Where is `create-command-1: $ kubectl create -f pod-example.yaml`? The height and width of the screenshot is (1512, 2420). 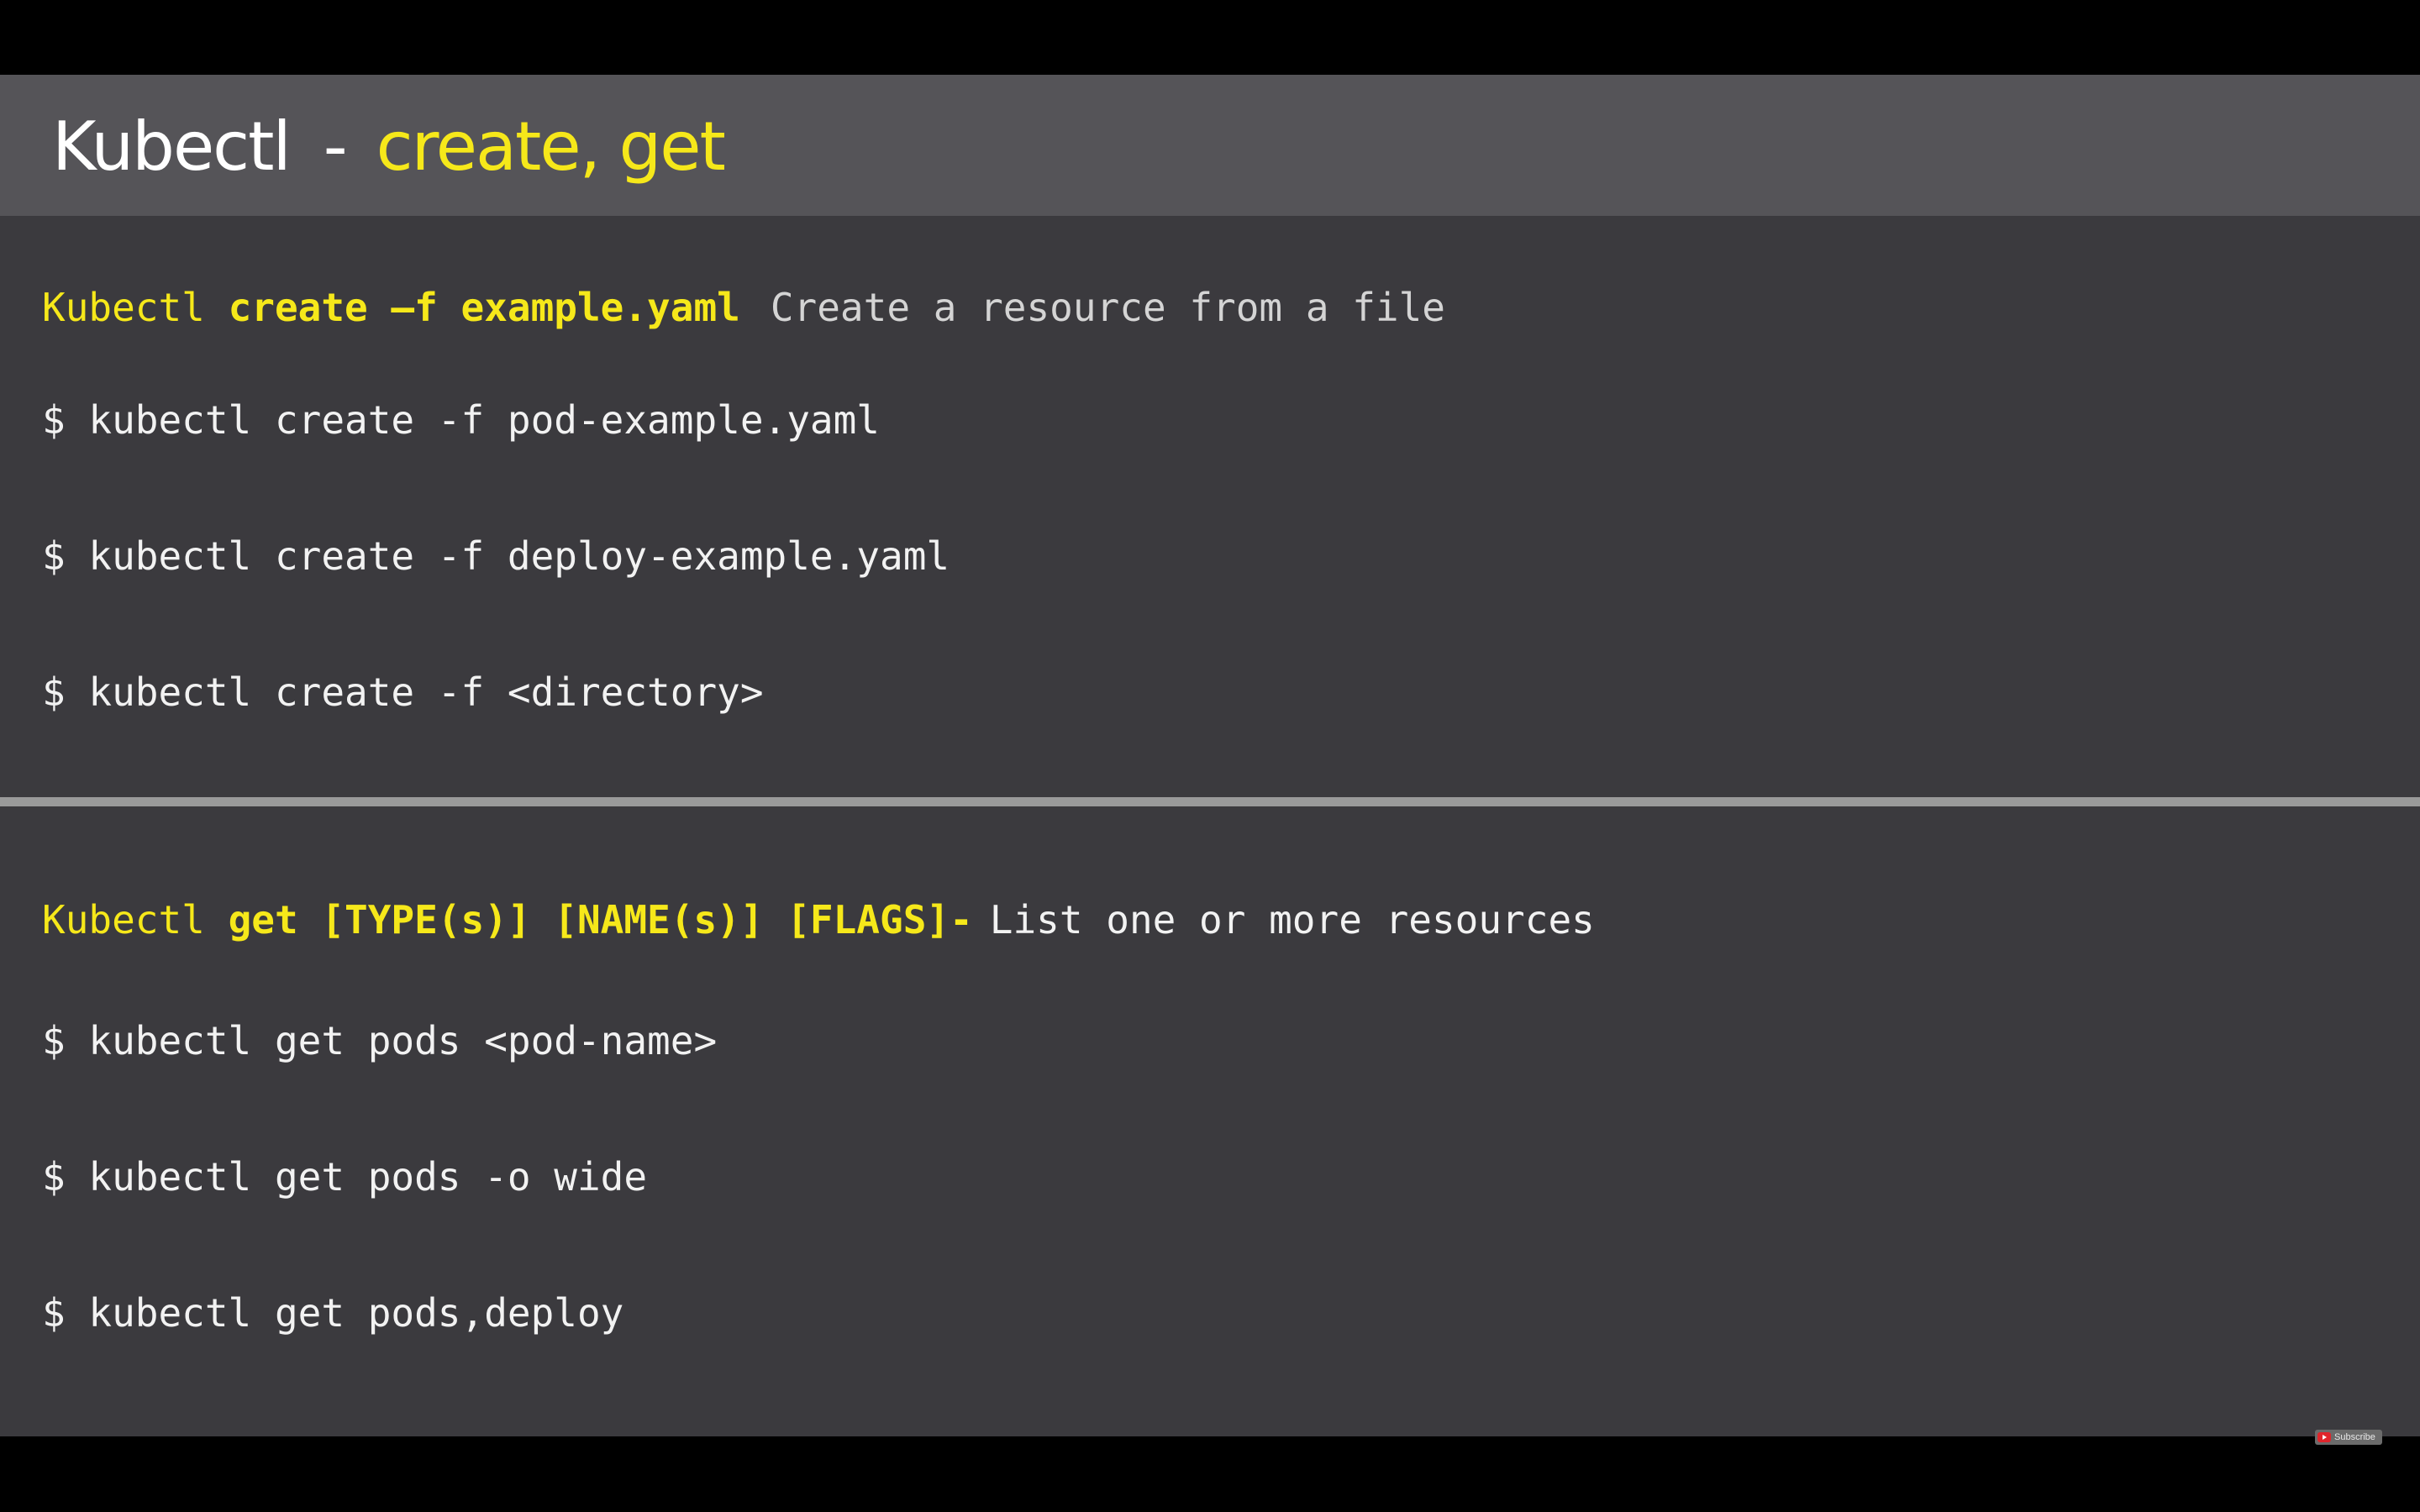 create-command-1: $ kubectl create -f pod-example.yaml is located at coordinates (461, 420).